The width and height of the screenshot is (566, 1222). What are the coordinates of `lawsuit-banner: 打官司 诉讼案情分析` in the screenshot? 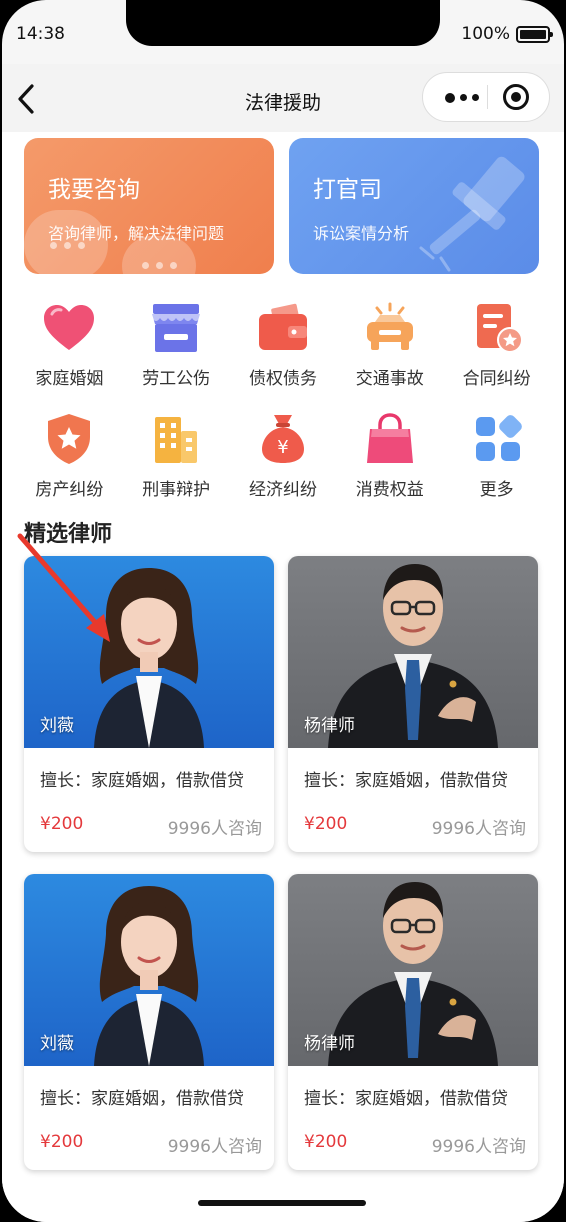 It's located at (414, 206).